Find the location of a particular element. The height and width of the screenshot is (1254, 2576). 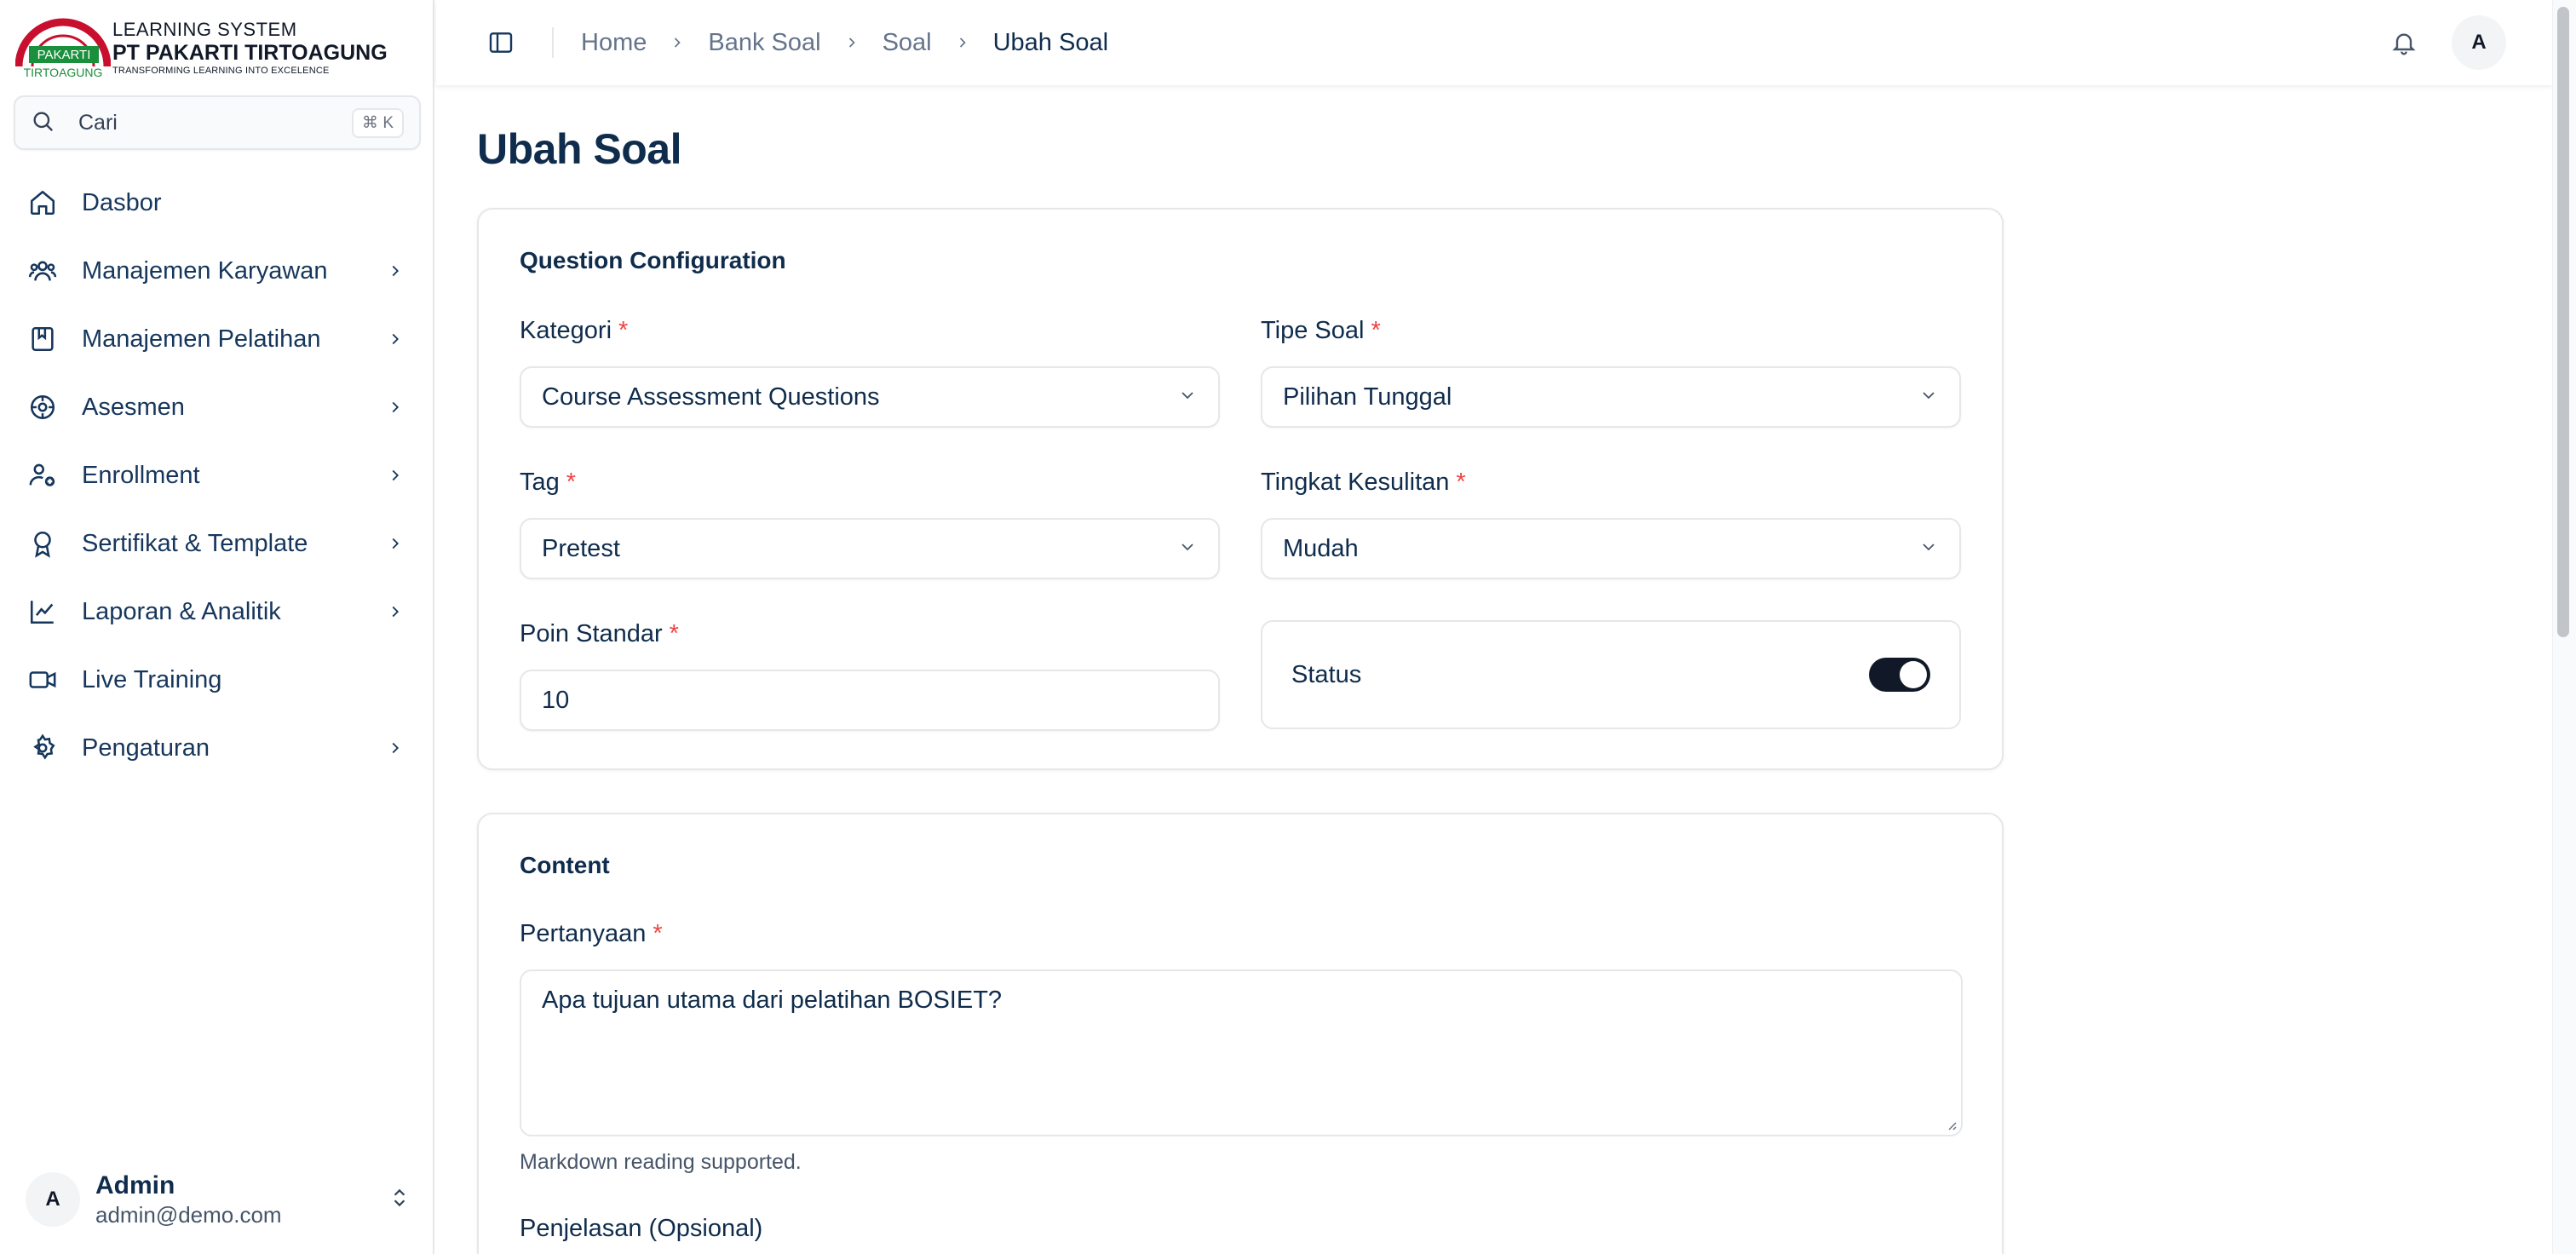

svg-text: TIRTOAGUNG is located at coordinates (64, 72).